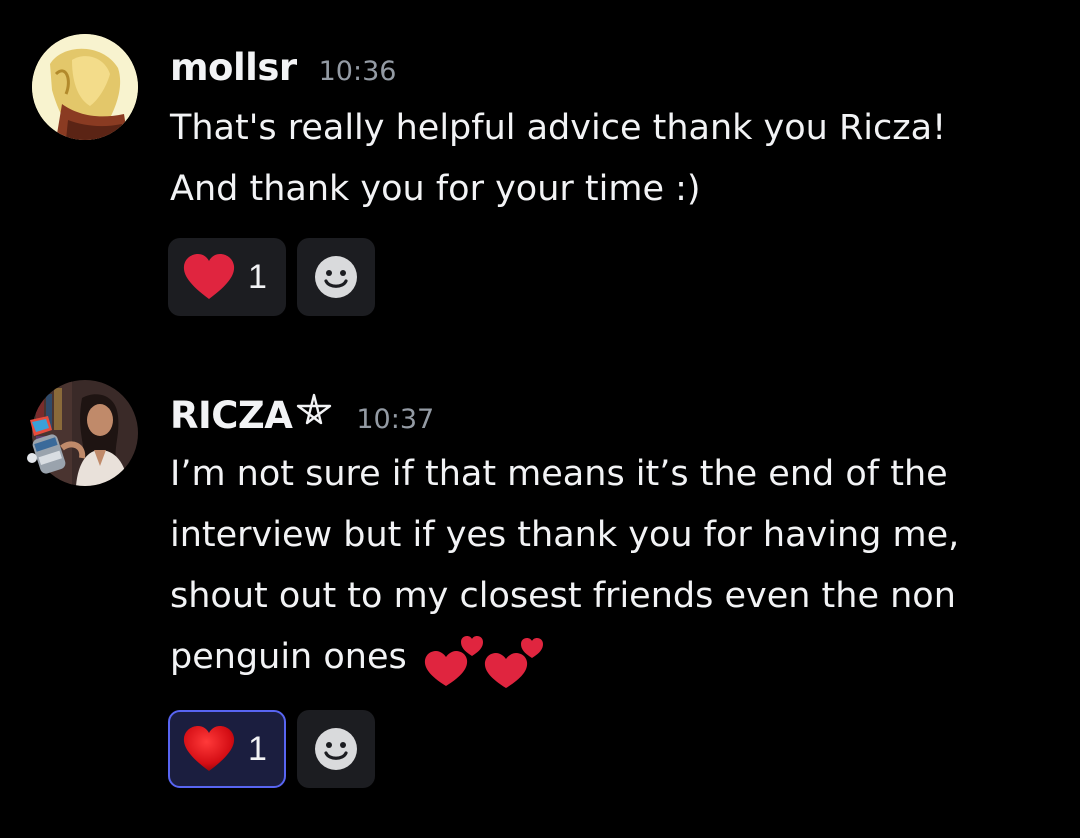 Image resolution: width=1080 pixels, height=838 pixels. What do you see at coordinates (357, 71) in the screenshot?
I see `timestamp: 10:36` at bounding box center [357, 71].